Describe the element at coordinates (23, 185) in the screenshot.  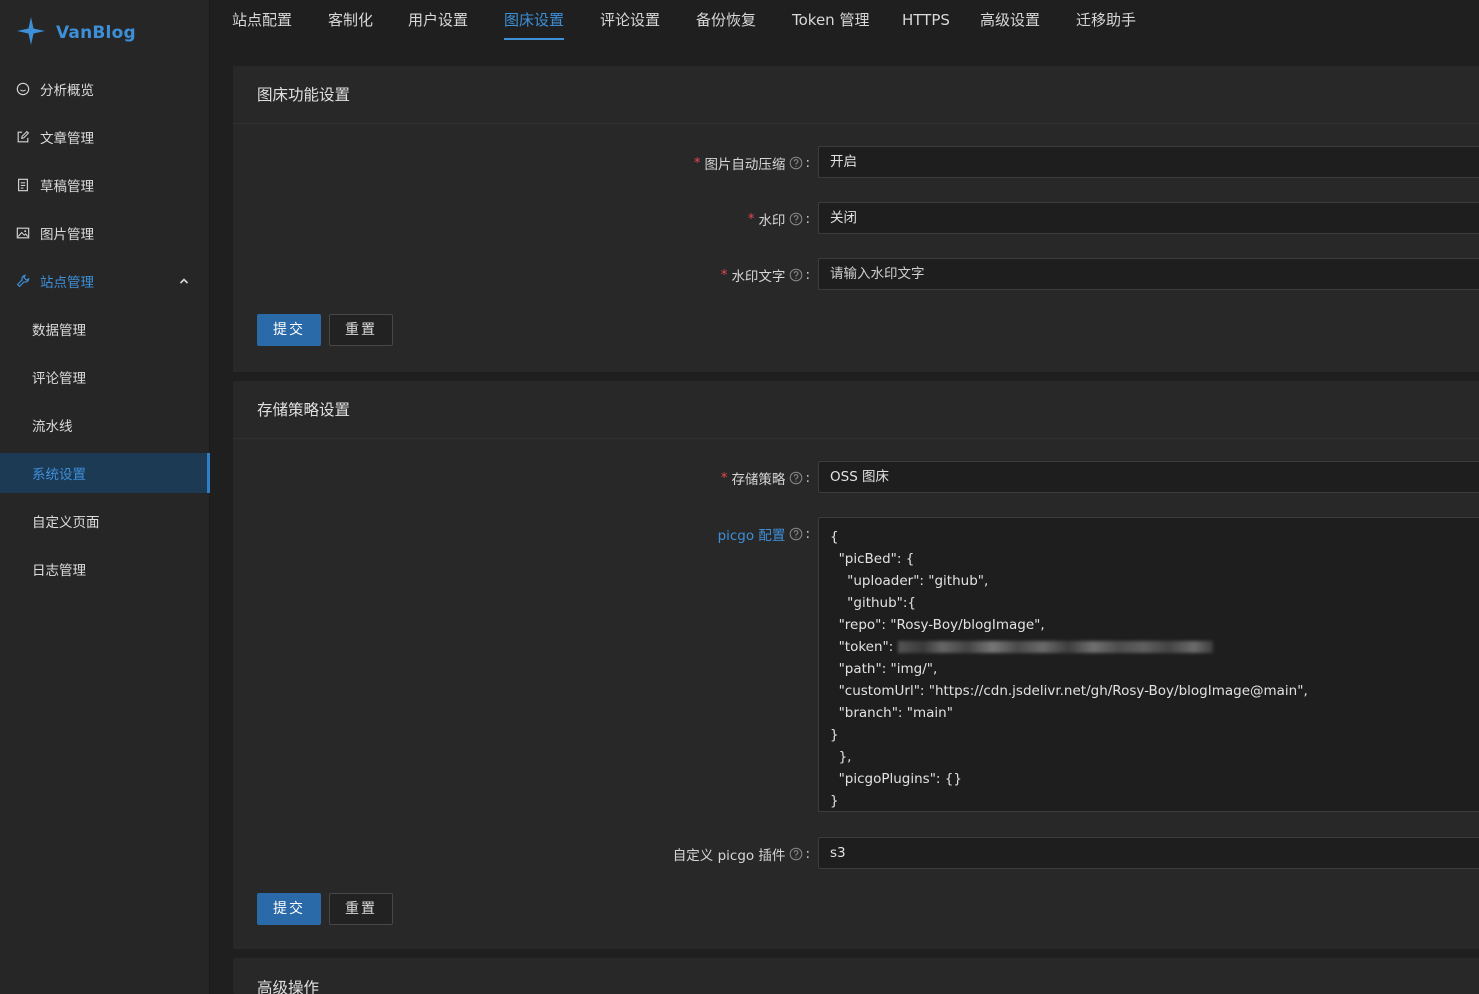
I see `draft-icon` at that location.